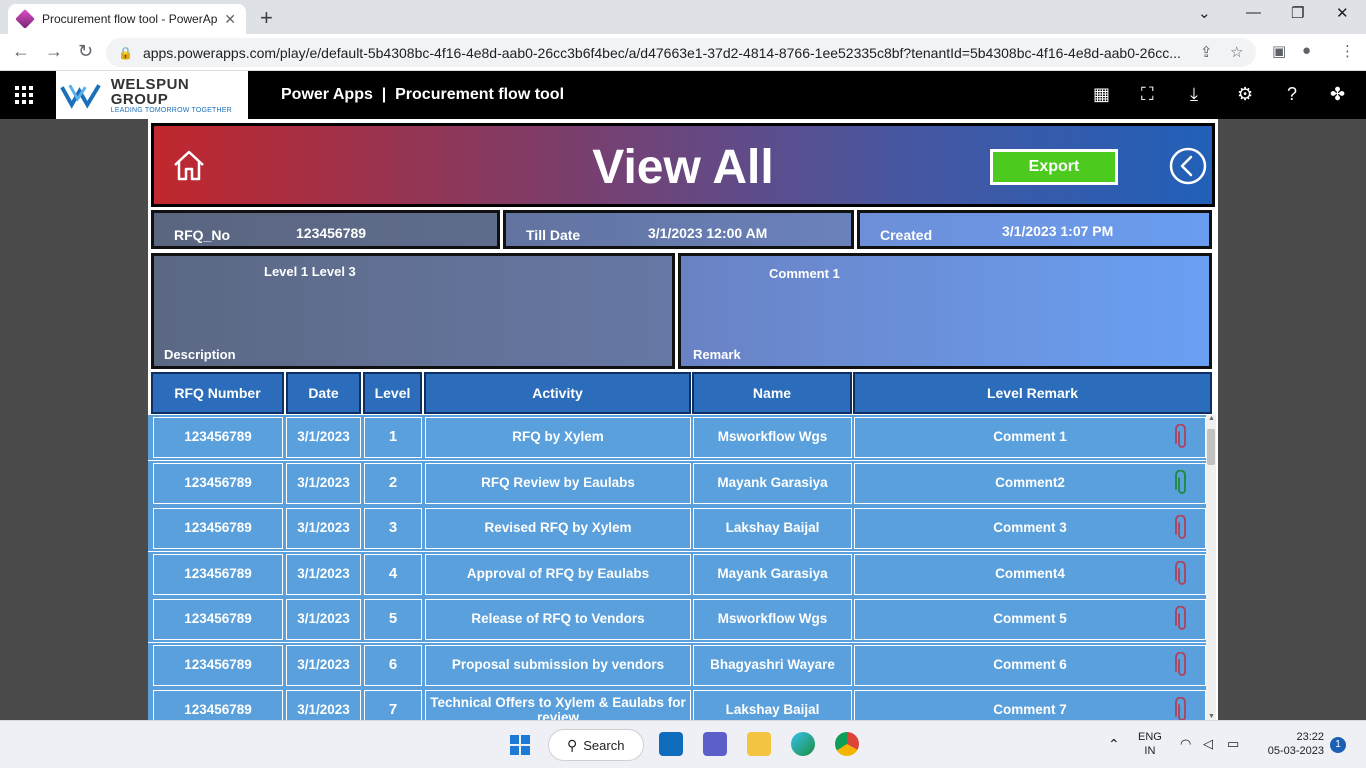 This screenshot has width=1366, height=768. What do you see at coordinates (1233, 744) in the screenshot?
I see `battery-icon: ▭` at bounding box center [1233, 744].